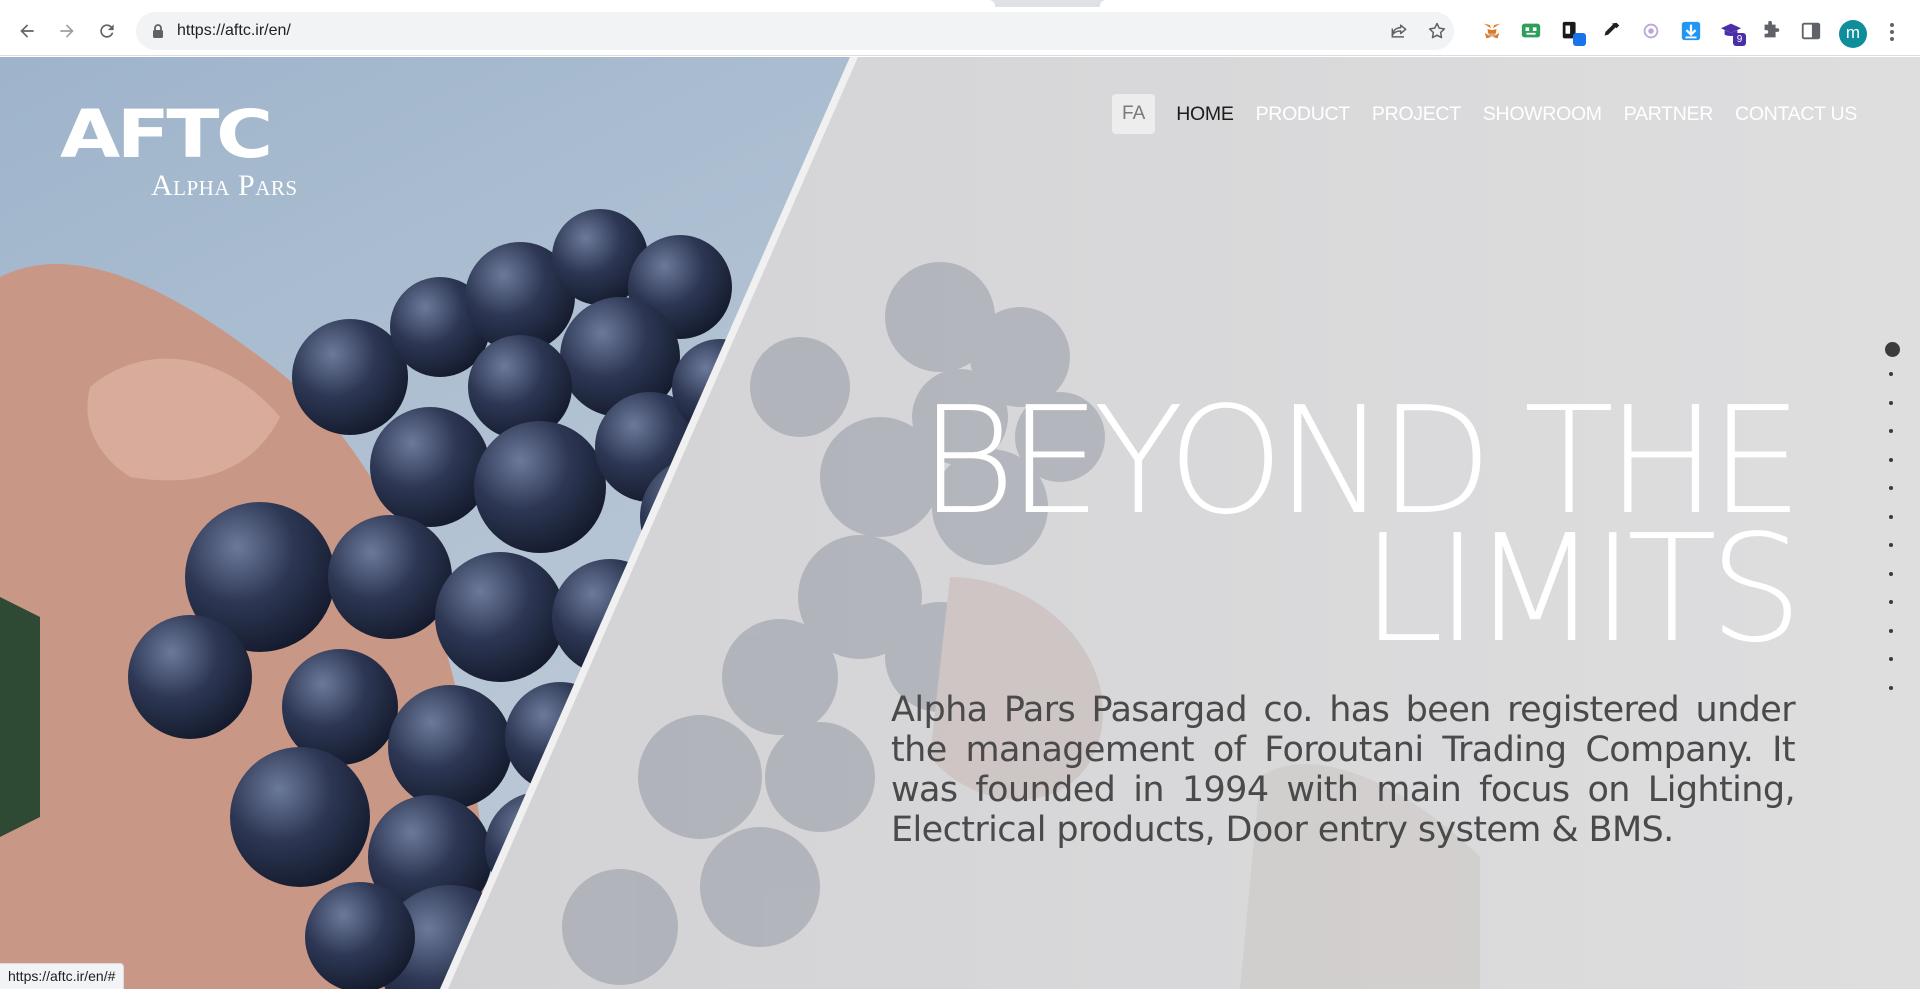 Image resolution: width=1920 pixels, height=989 pixels. Describe the element at coordinates (1542, 114) in the screenshot. I see `nav-item-showroom: SHOWROOM` at that location.